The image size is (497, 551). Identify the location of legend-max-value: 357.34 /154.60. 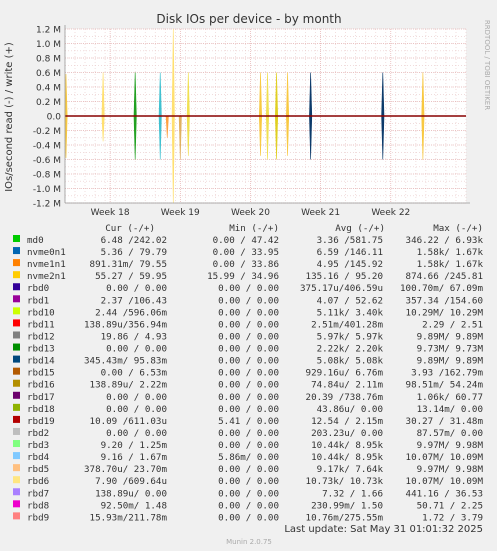
(444, 300).